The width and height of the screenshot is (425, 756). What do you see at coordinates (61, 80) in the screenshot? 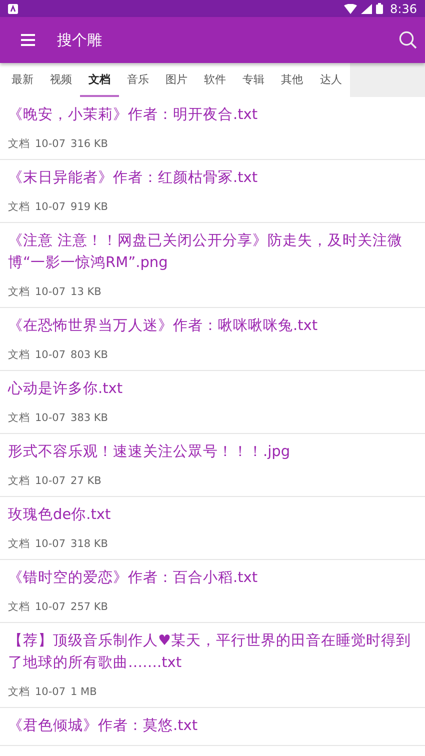
I see `category-tab: 视频` at bounding box center [61, 80].